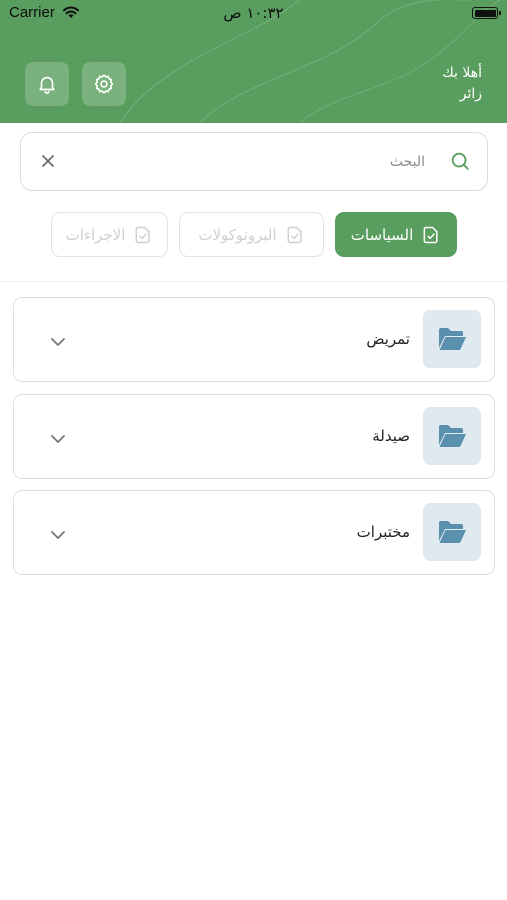 This screenshot has height=900, width=507. Describe the element at coordinates (254, 532) in the screenshot. I see `category-laboratories: مختبرات` at that location.